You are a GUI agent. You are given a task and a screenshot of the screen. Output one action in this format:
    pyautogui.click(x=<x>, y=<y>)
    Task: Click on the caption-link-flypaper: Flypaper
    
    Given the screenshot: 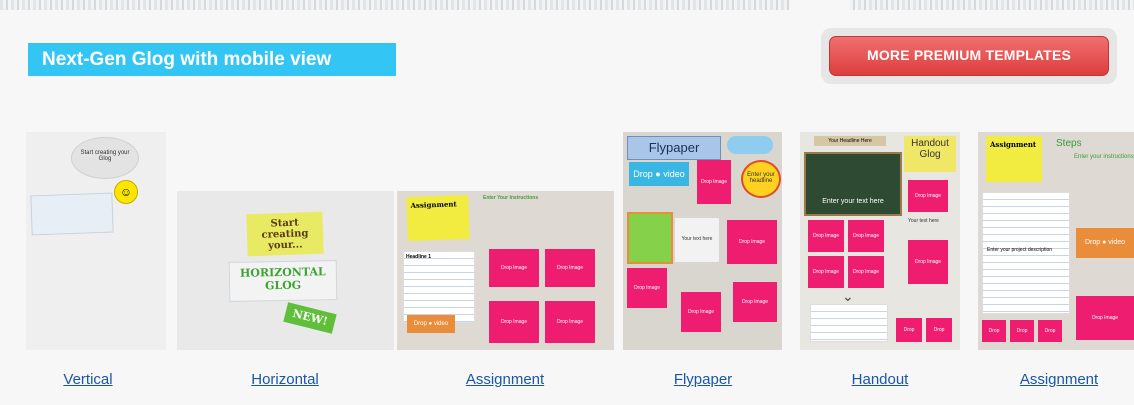 What is the action you would take?
    pyautogui.click(x=703, y=379)
    